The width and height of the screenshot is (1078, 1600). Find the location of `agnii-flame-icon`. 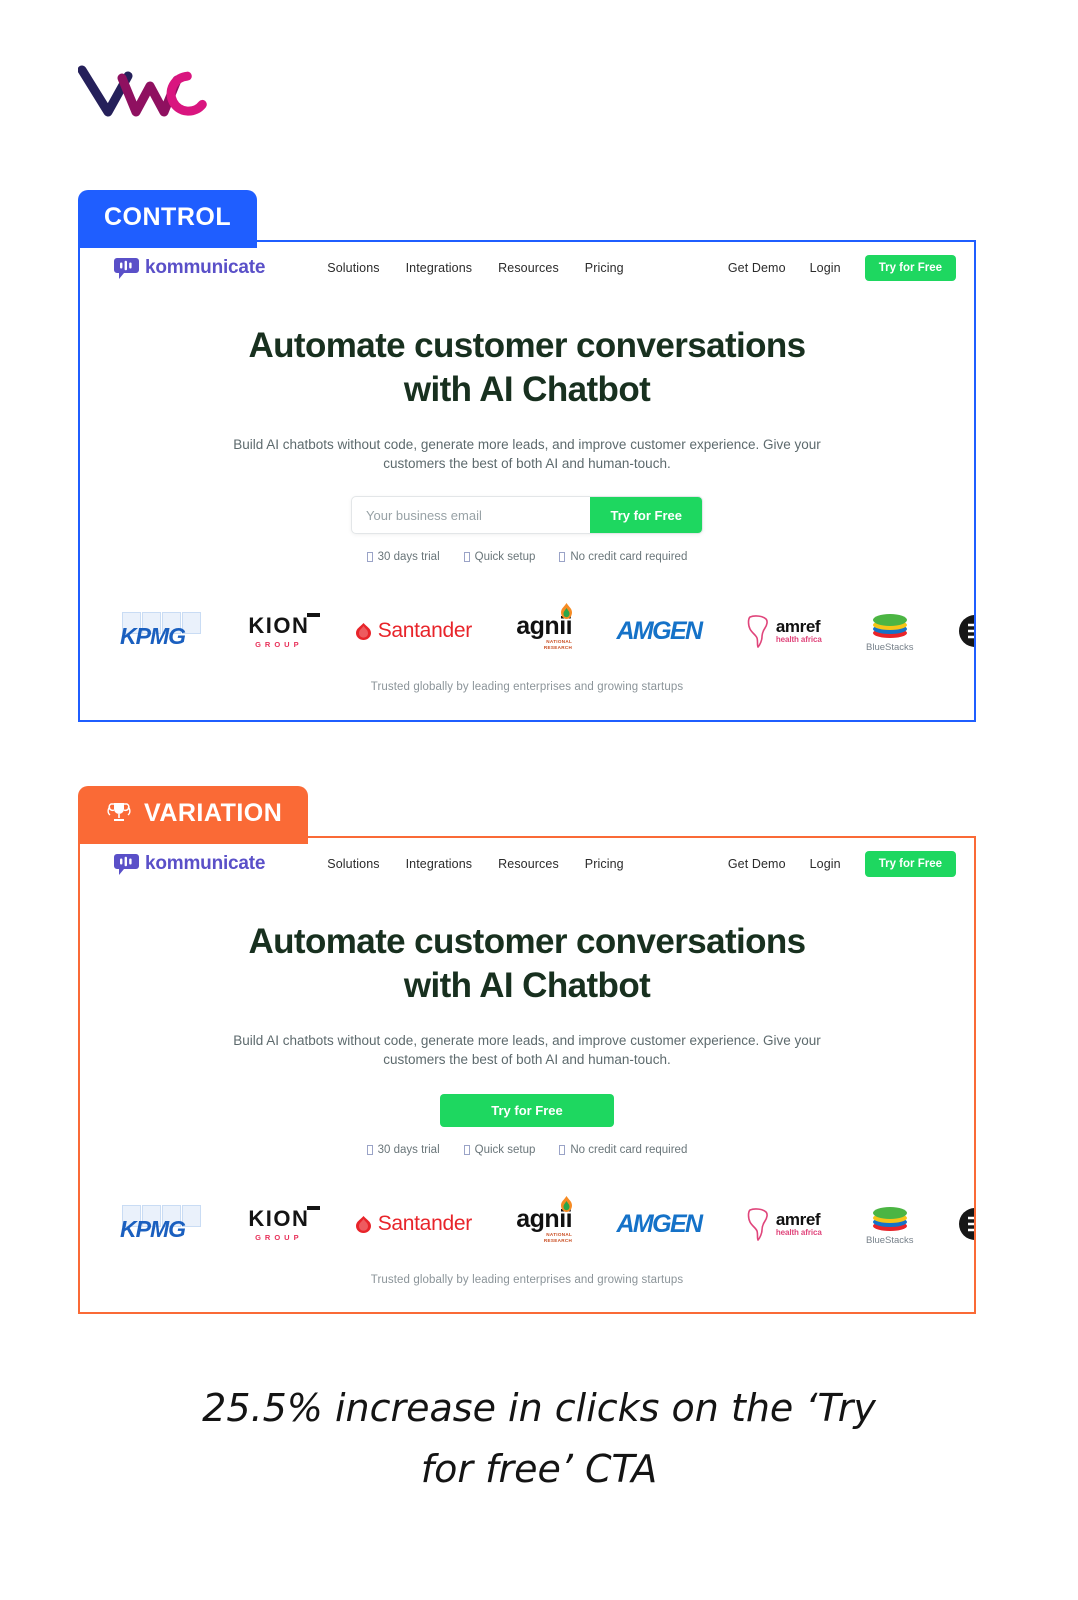

agnii-flame-icon is located at coordinates (567, 611).